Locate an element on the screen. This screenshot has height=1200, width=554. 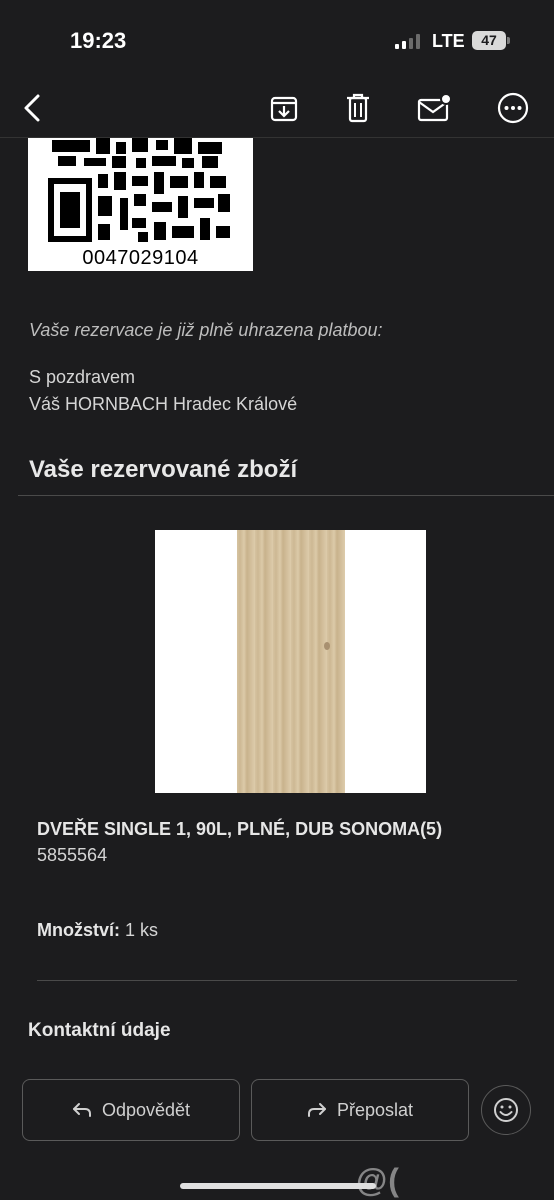
quantity-label: Množství: is located at coordinates (78, 930).